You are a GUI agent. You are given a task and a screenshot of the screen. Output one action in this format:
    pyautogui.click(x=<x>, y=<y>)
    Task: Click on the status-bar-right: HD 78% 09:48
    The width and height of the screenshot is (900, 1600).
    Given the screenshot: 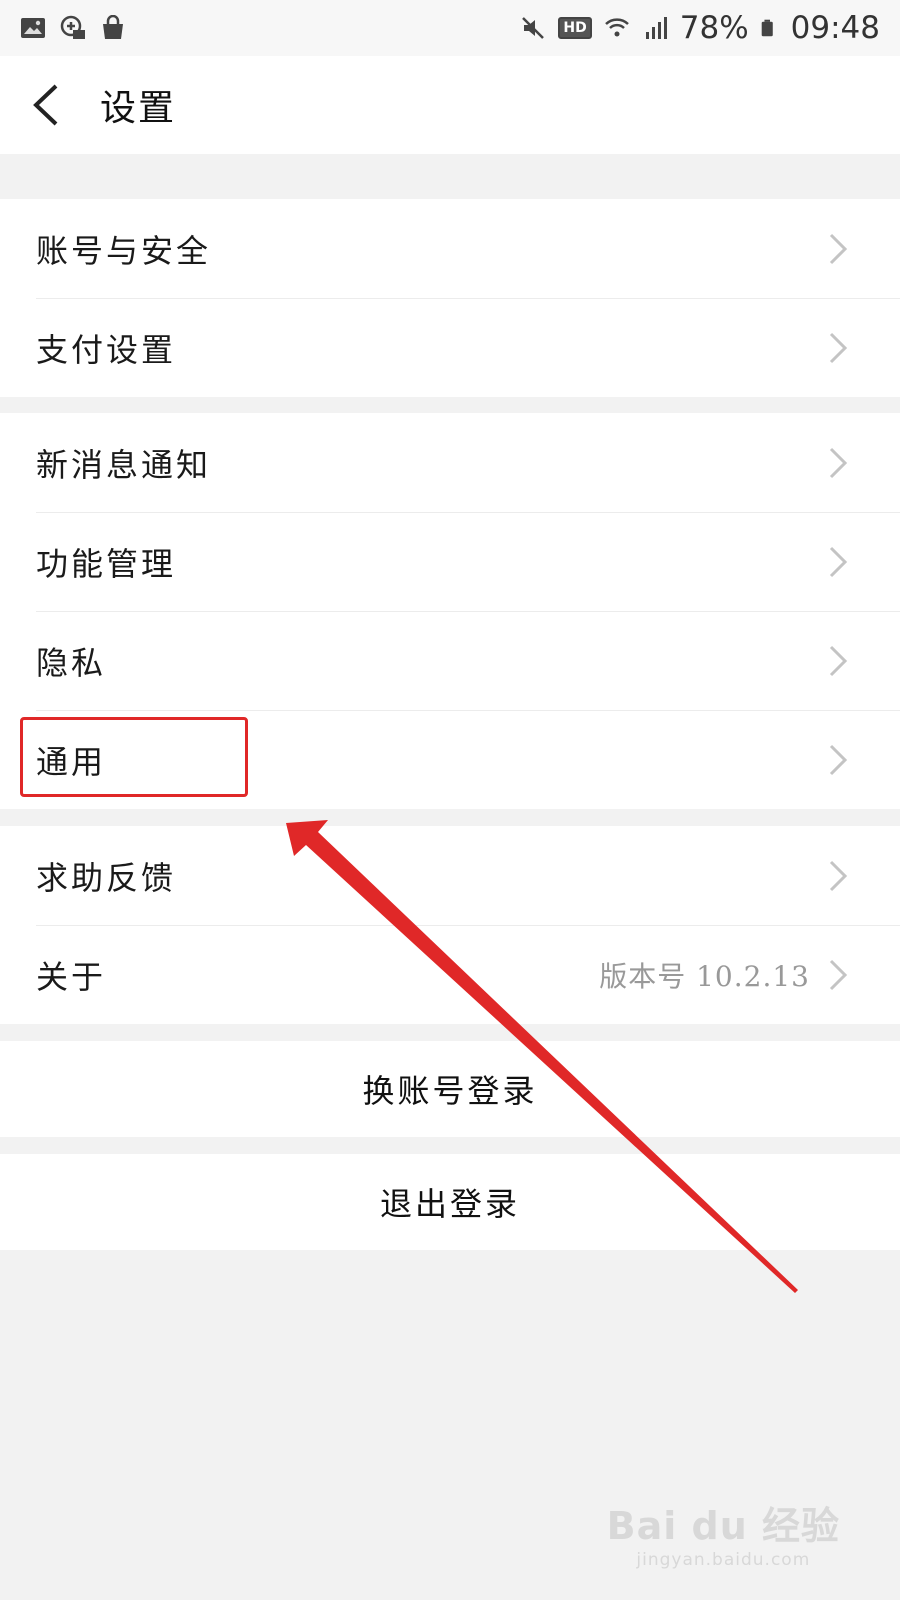 What is the action you would take?
    pyautogui.click(x=700, y=28)
    